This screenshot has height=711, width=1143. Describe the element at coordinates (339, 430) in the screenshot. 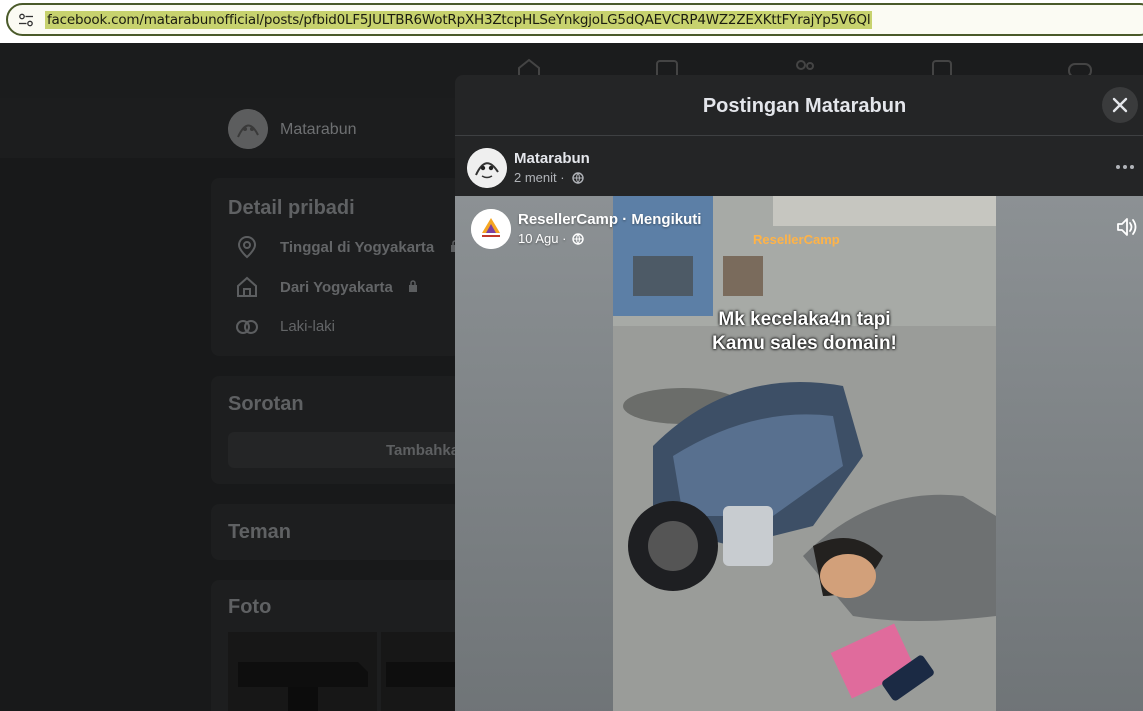

I see `highlights-card: Sorotan Tambahka` at that location.